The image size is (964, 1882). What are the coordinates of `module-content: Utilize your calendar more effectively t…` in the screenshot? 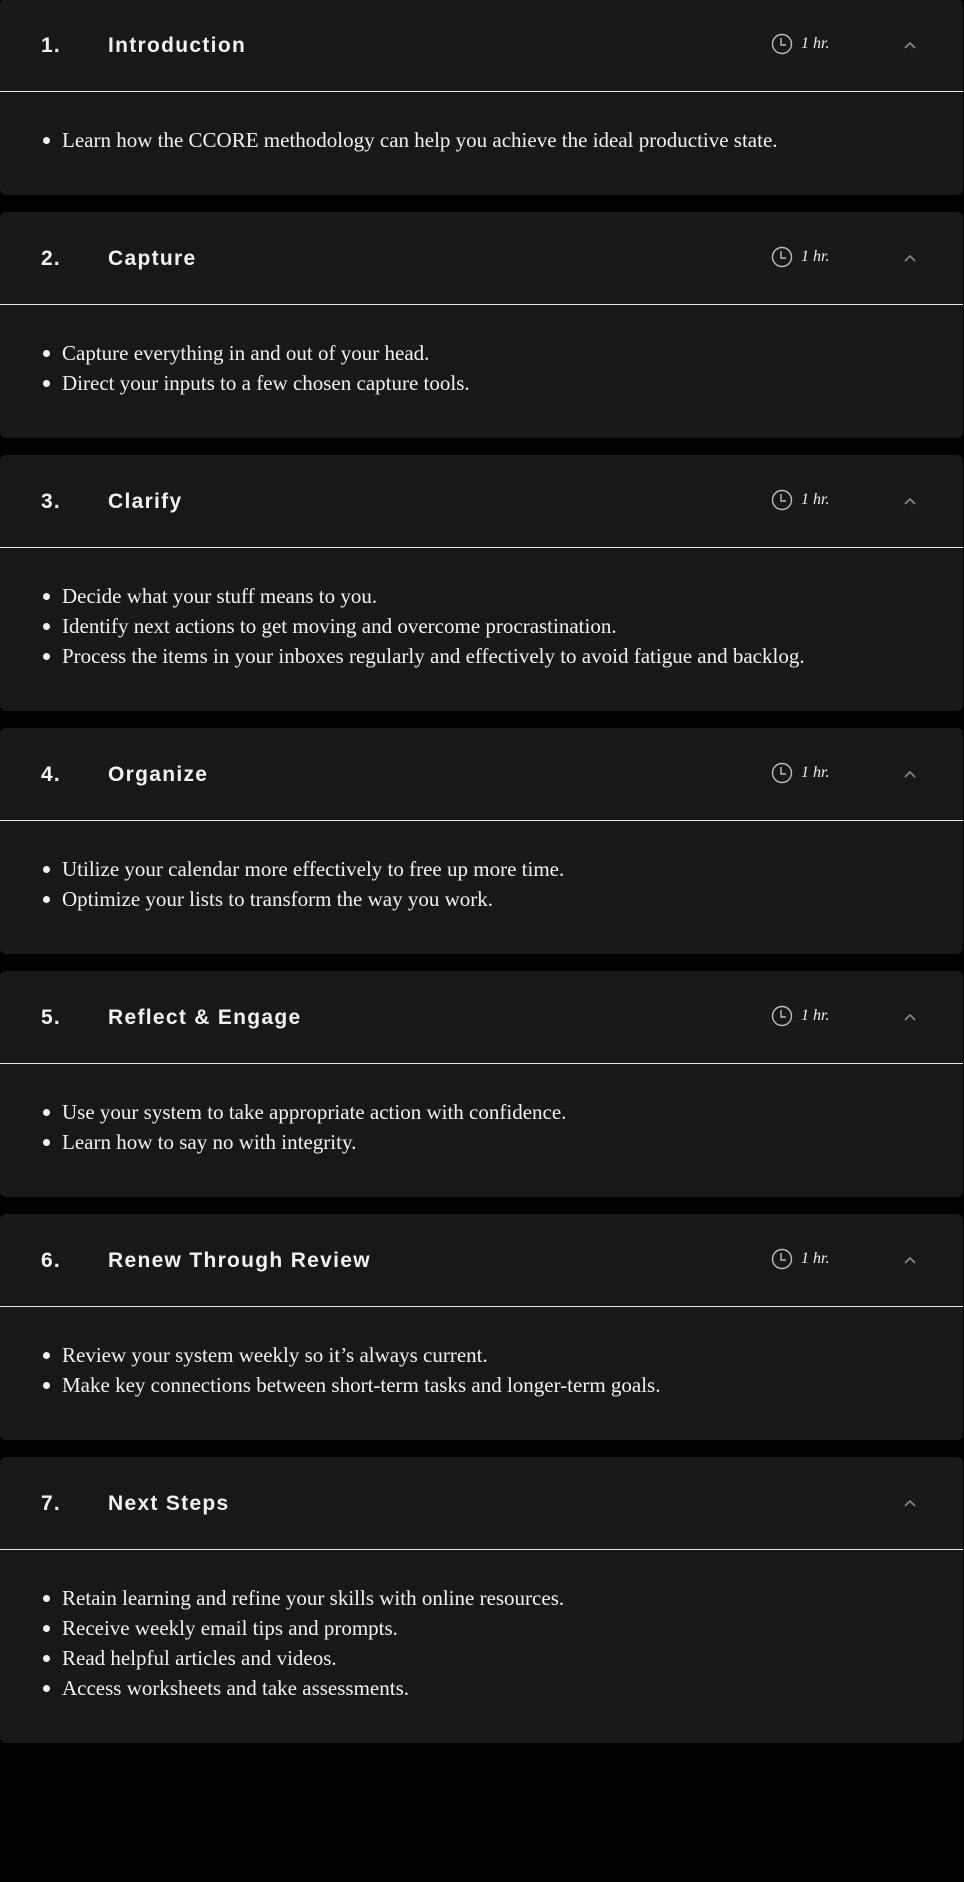 It's located at (481, 887).